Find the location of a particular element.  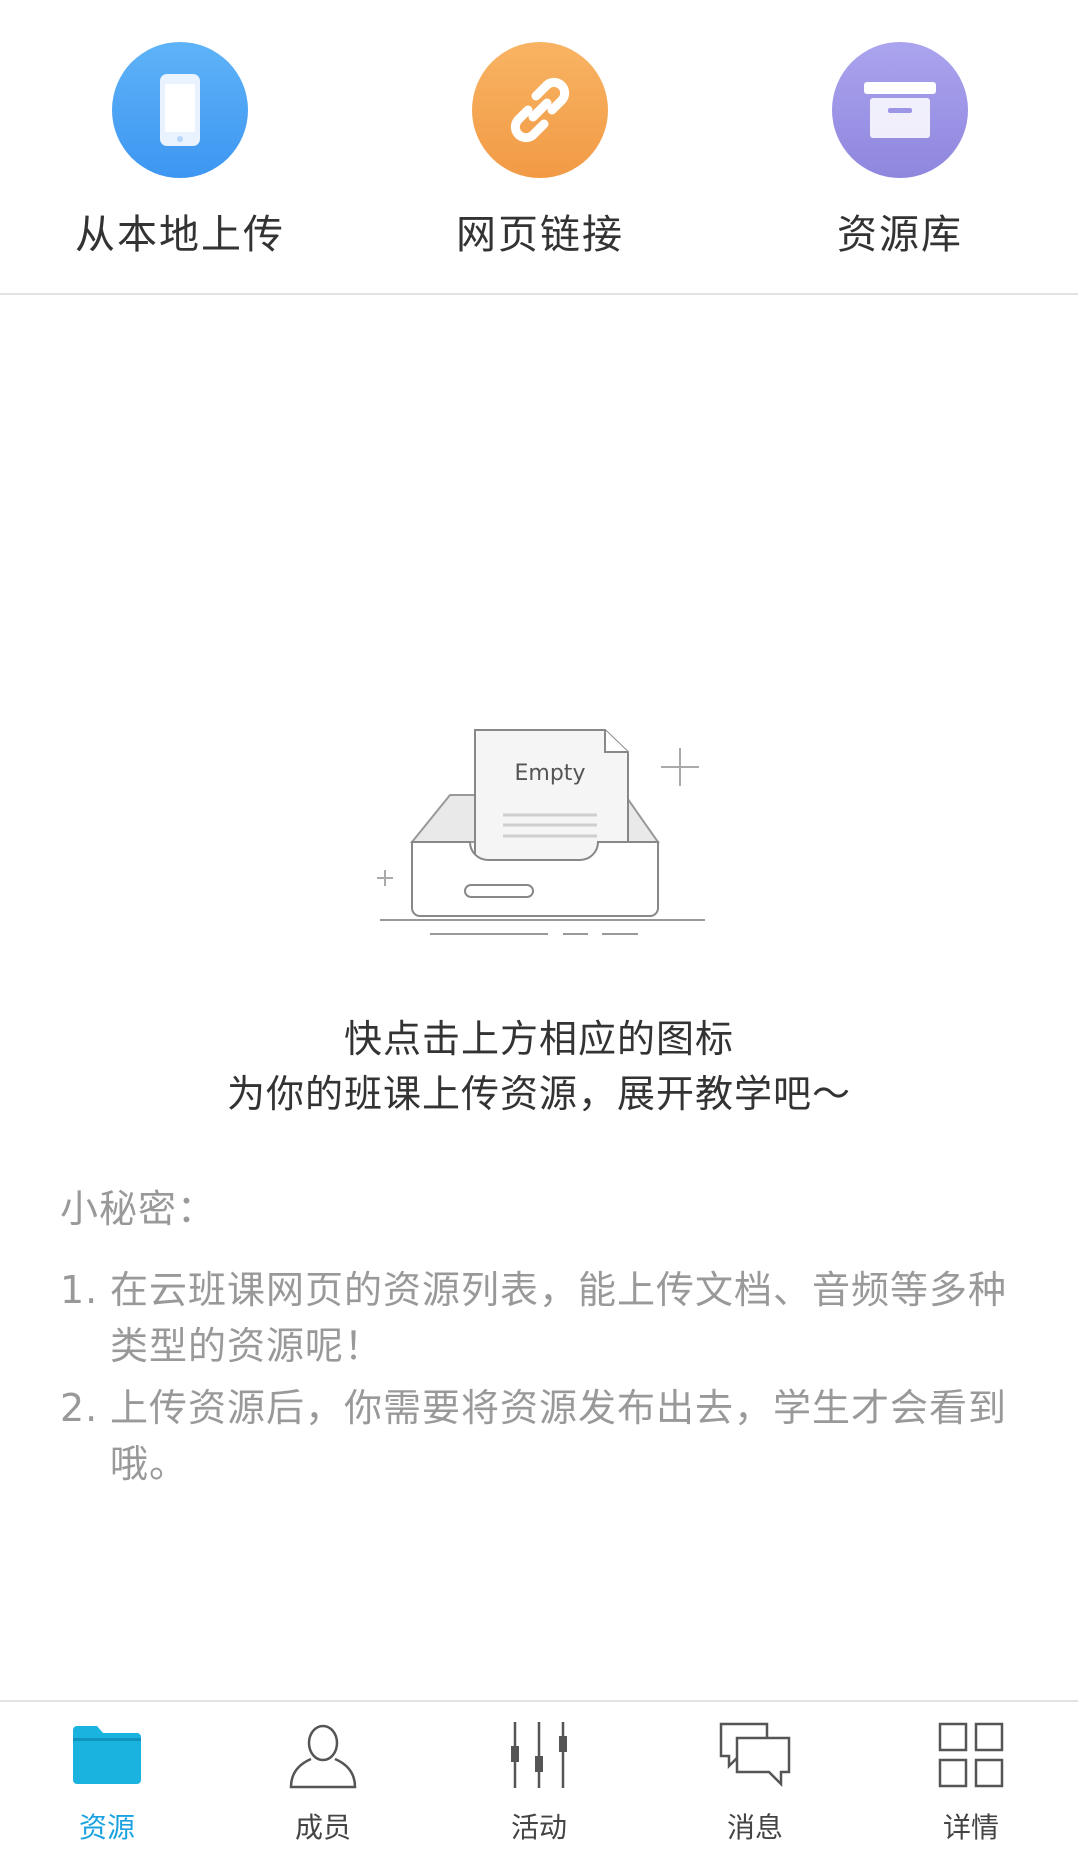

person-icon is located at coordinates (323, 1755).